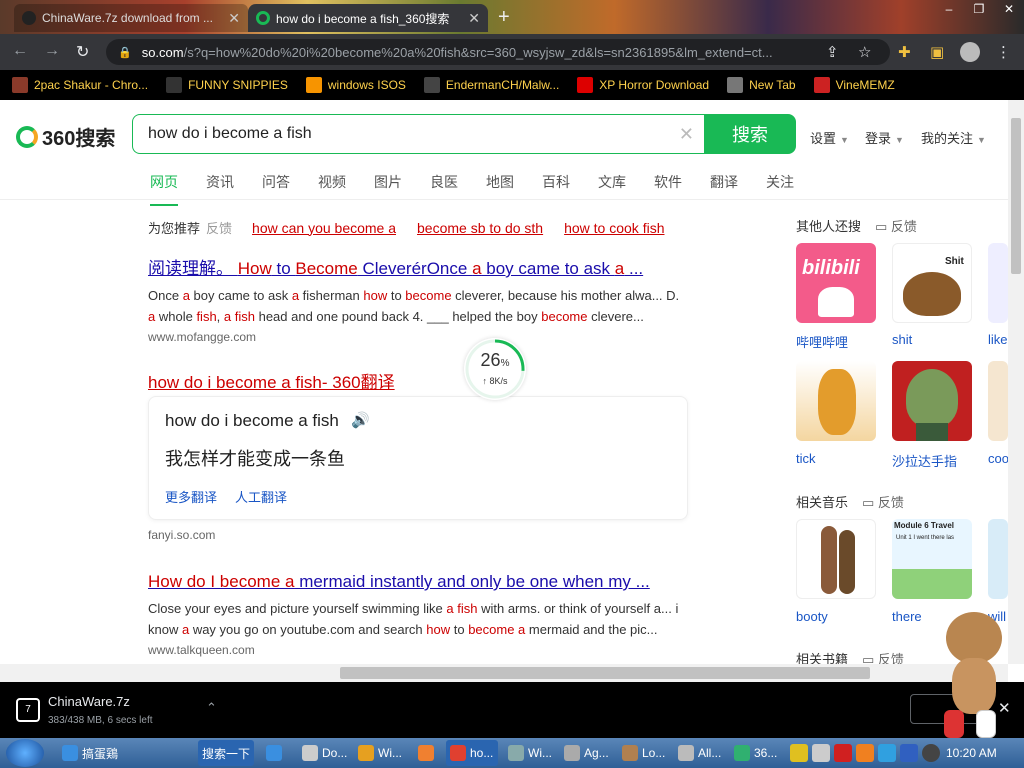 This screenshot has width=1024, height=768. I want to click on start-button, so click(25, 753).